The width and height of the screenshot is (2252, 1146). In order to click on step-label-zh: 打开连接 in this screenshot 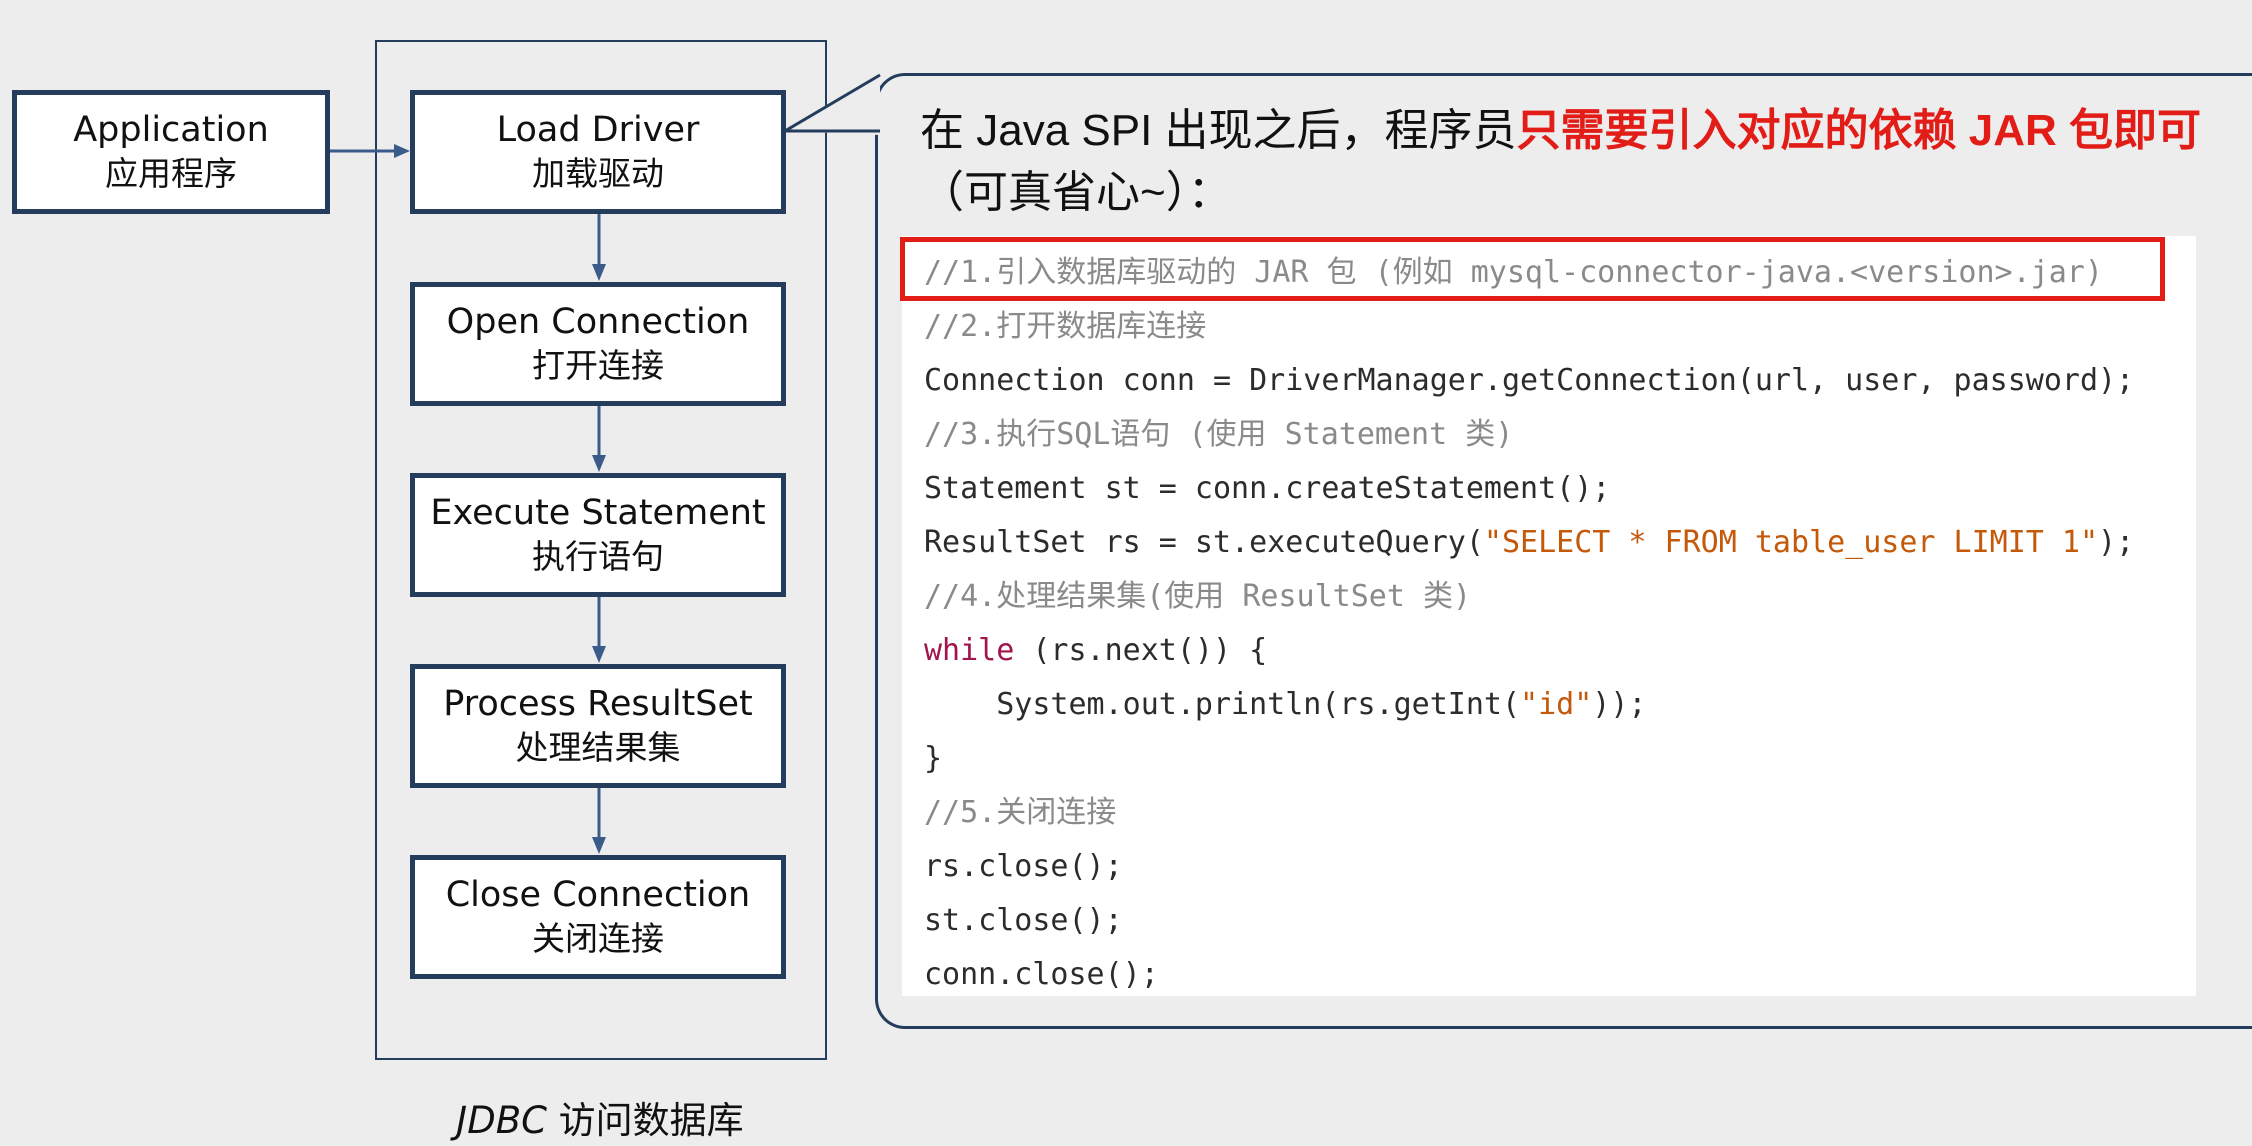, I will do `click(598, 366)`.